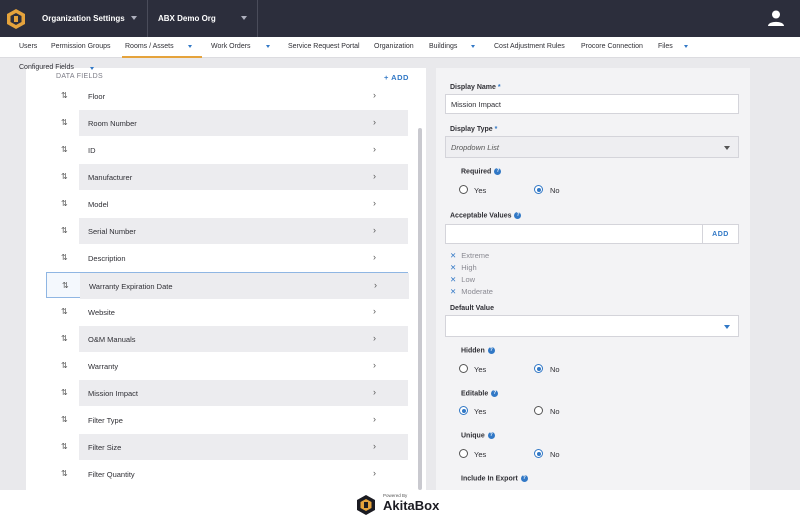 The width and height of the screenshot is (800, 532). I want to click on data-field-row: ⇅ Website ›, so click(227, 312).